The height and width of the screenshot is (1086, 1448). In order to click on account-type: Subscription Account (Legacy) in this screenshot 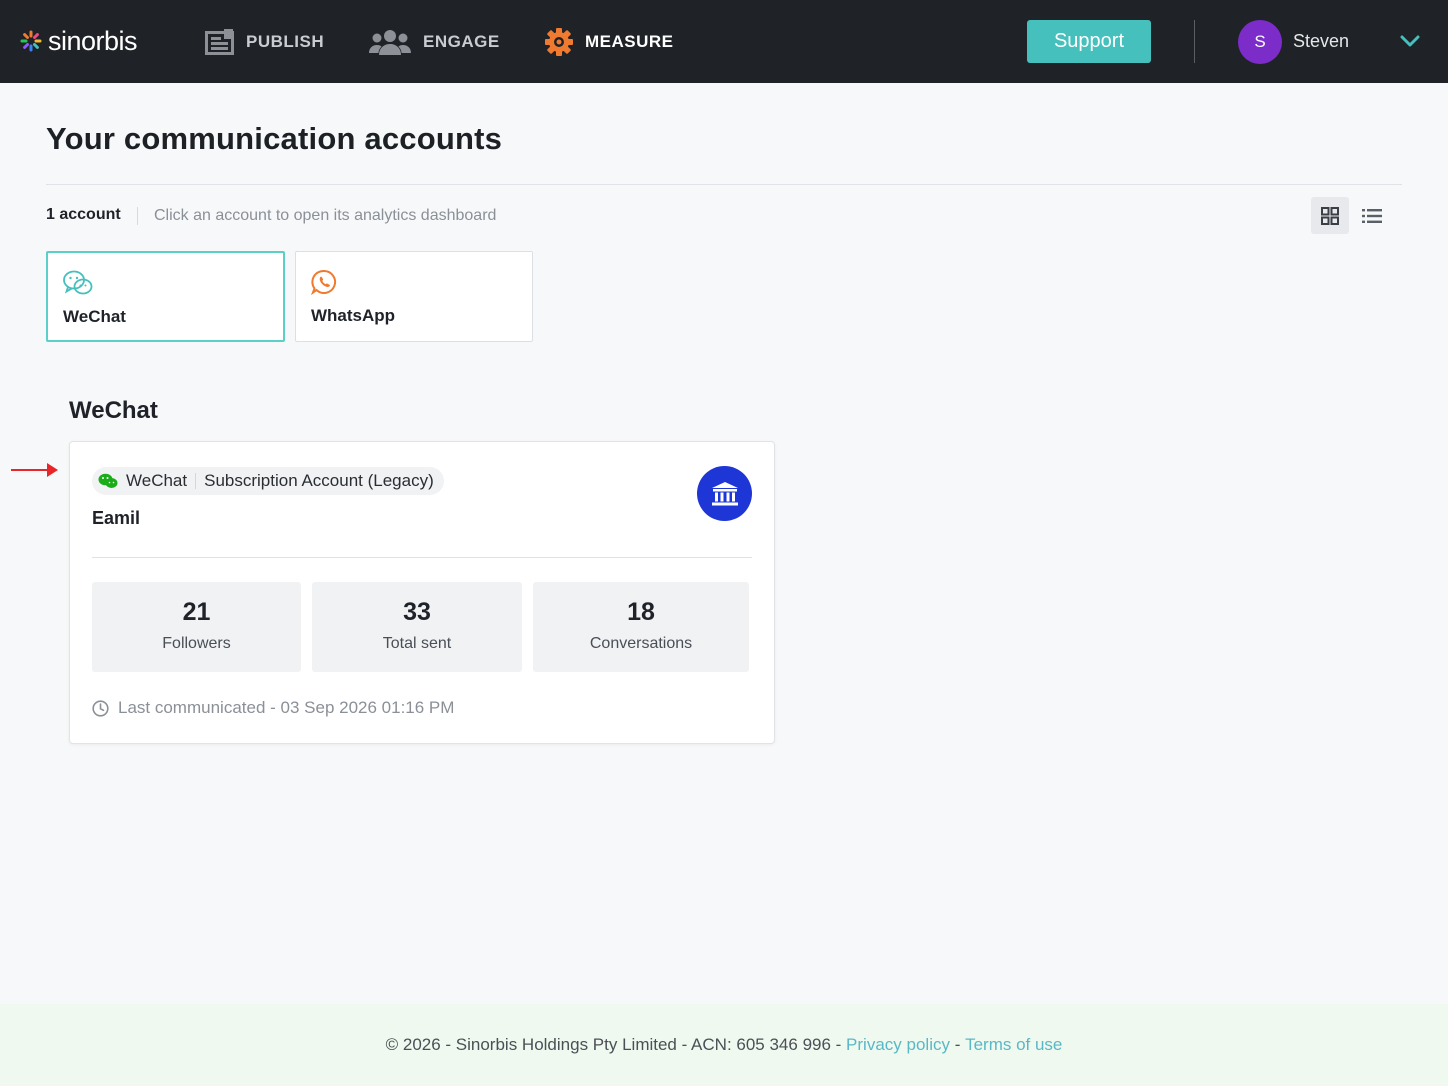, I will do `click(319, 480)`.